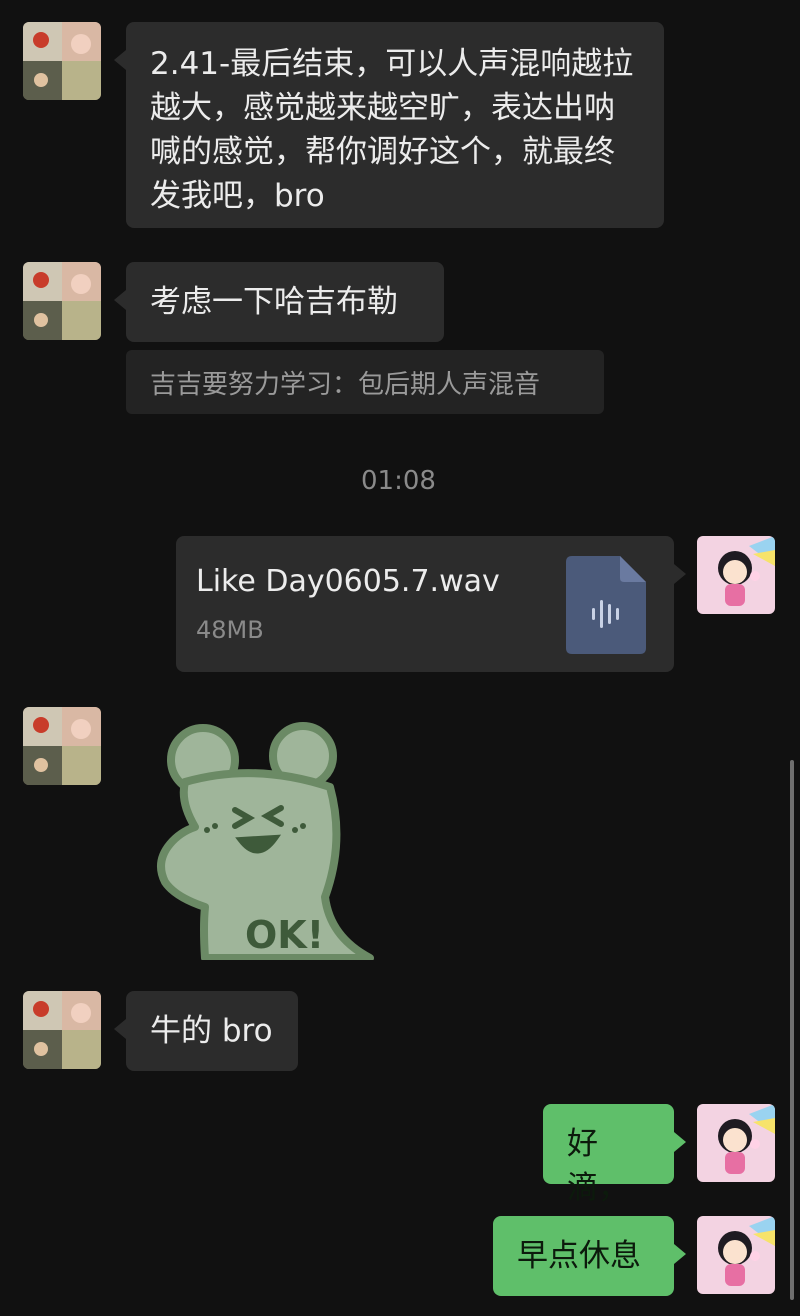  I want to click on message-text: 牛的 bro, so click(211, 1031).